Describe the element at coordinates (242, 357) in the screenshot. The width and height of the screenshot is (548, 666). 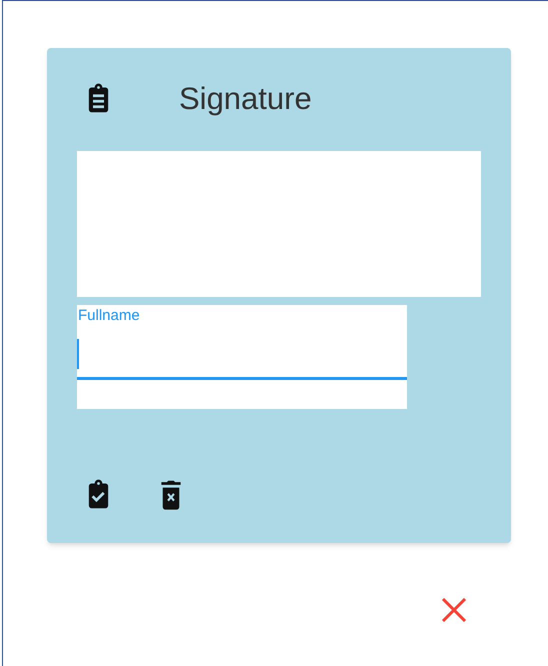
I see `fullname-field: Fullname` at that location.